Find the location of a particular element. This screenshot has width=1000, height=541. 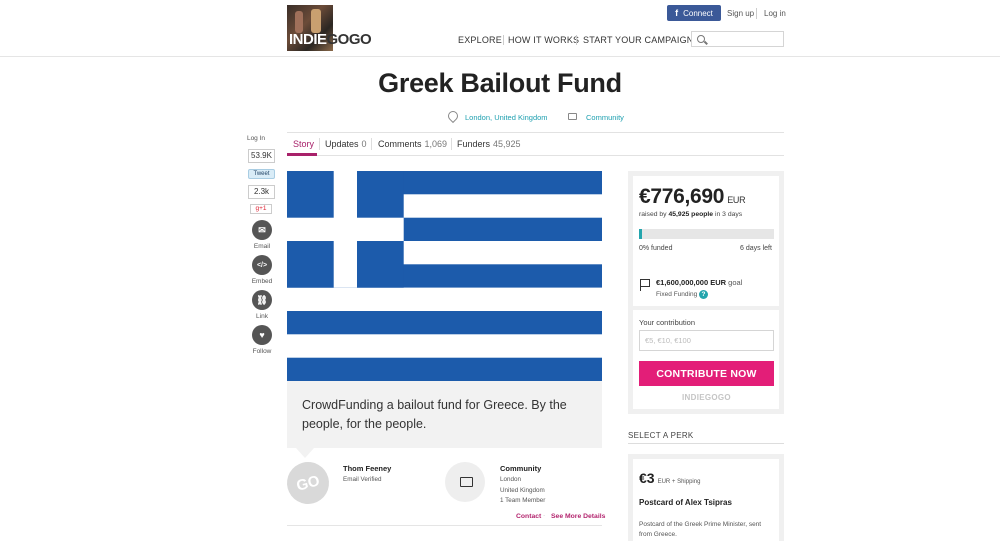

facebook-share-count: 53.9K is located at coordinates (261, 156).